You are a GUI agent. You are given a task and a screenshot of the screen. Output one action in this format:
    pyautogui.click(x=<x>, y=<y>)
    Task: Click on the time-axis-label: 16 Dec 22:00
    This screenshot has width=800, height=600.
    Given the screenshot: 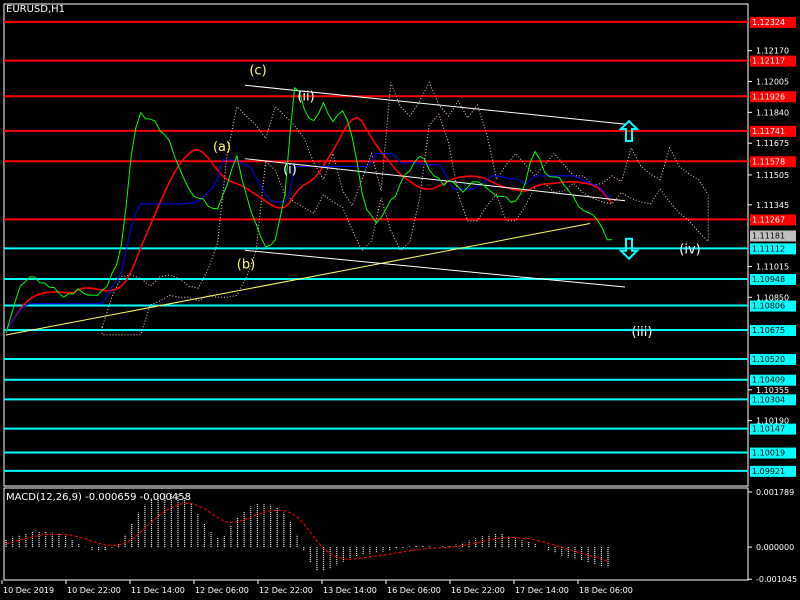 What is the action you would take?
    pyautogui.click(x=478, y=590)
    